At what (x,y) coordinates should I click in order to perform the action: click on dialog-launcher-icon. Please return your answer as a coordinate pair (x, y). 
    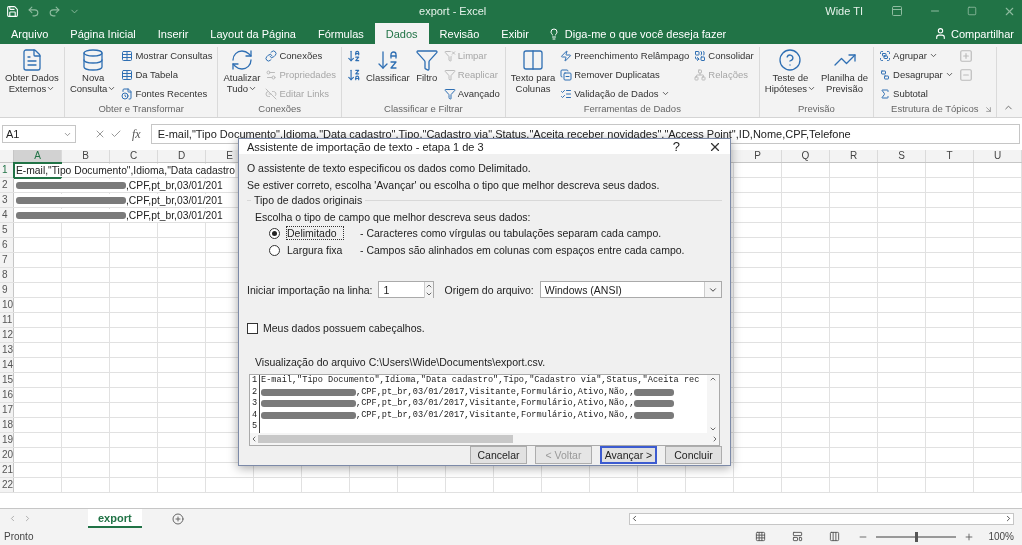
    Looking at the image, I should click on (988, 109).